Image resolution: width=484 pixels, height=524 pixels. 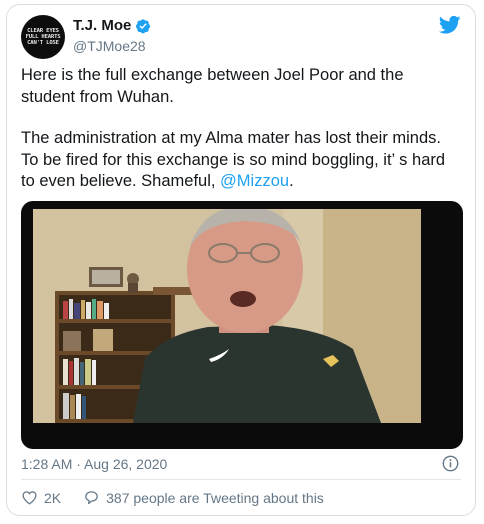 I want to click on twitter-bird-icon, so click(x=450, y=25).